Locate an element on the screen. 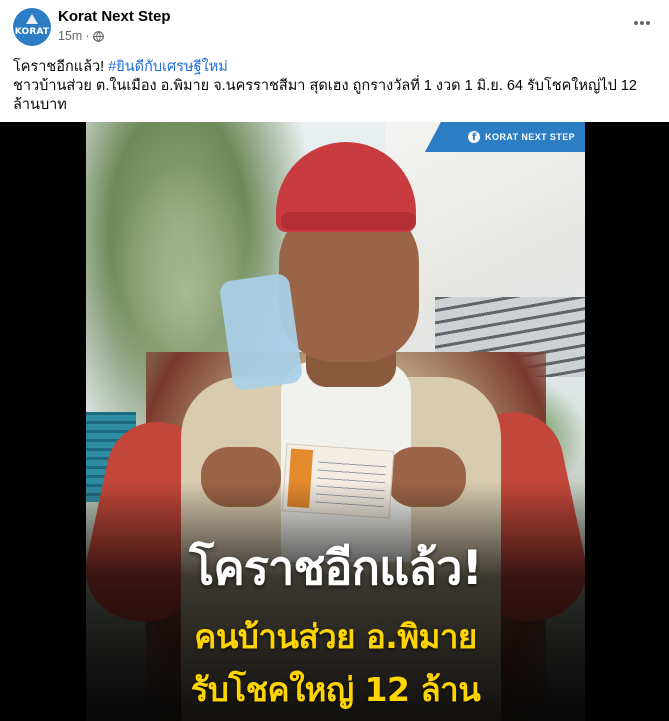 The image size is (669, 721). facebook-icon: f is located at coordinates (474, 137).